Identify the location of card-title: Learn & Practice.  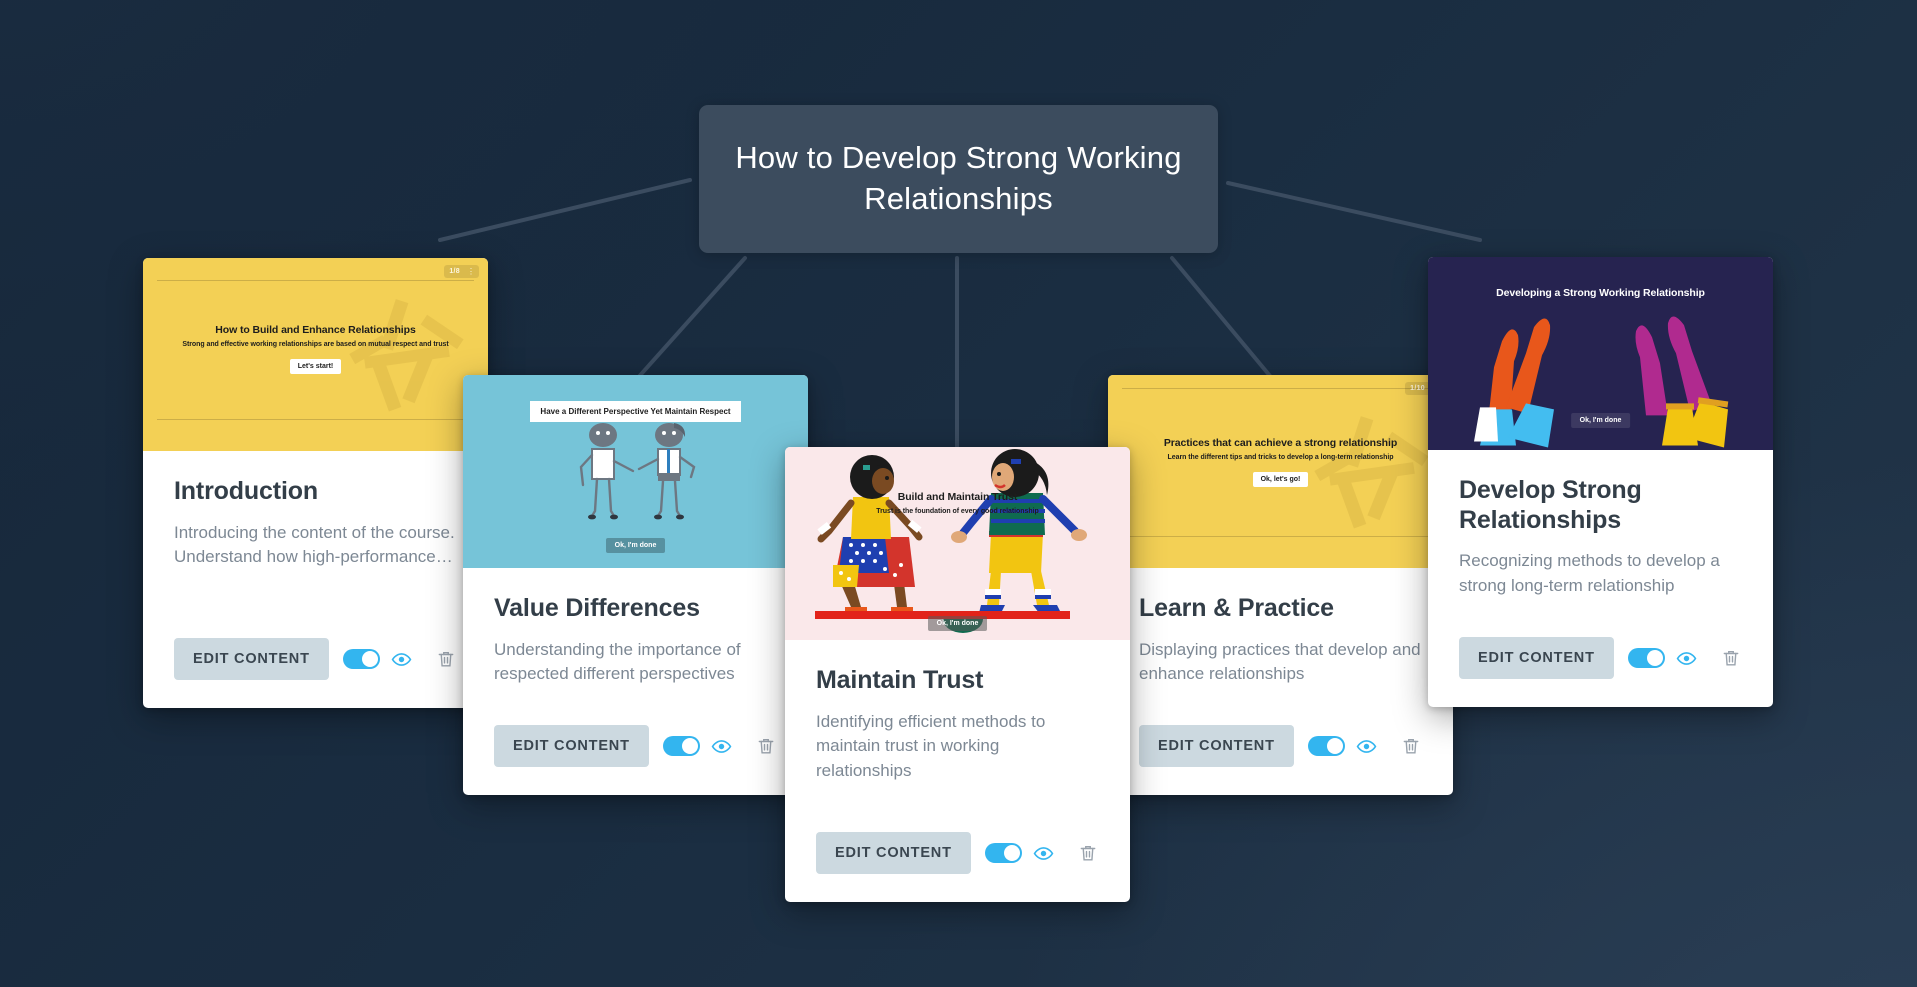
(1236, 608).